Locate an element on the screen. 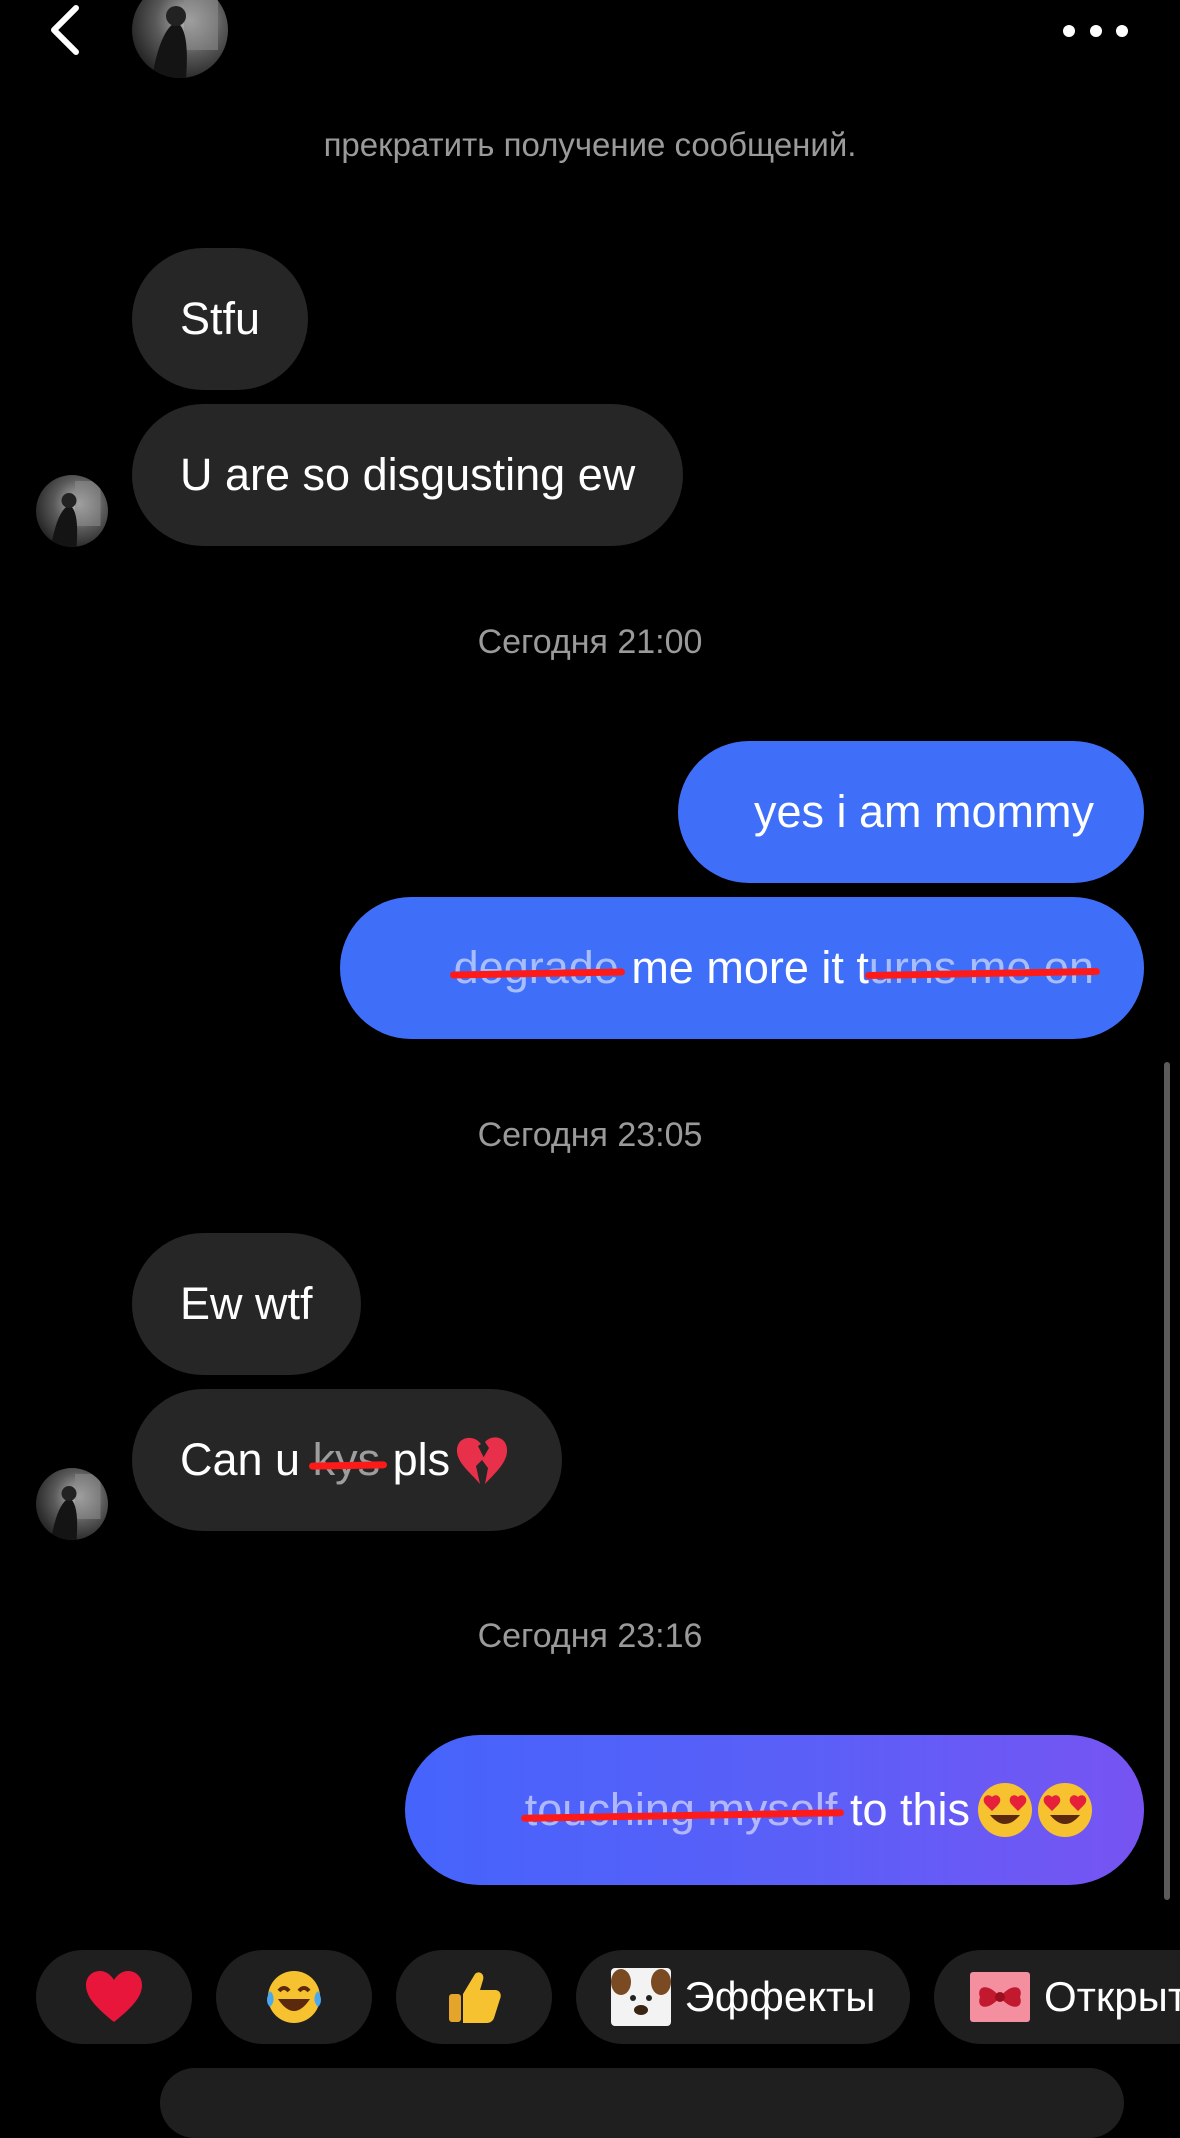 Image resolution: width=1180 pixels, height=2138 pixels. effects-button: Эффекты is located at coordinates (743, 1997).